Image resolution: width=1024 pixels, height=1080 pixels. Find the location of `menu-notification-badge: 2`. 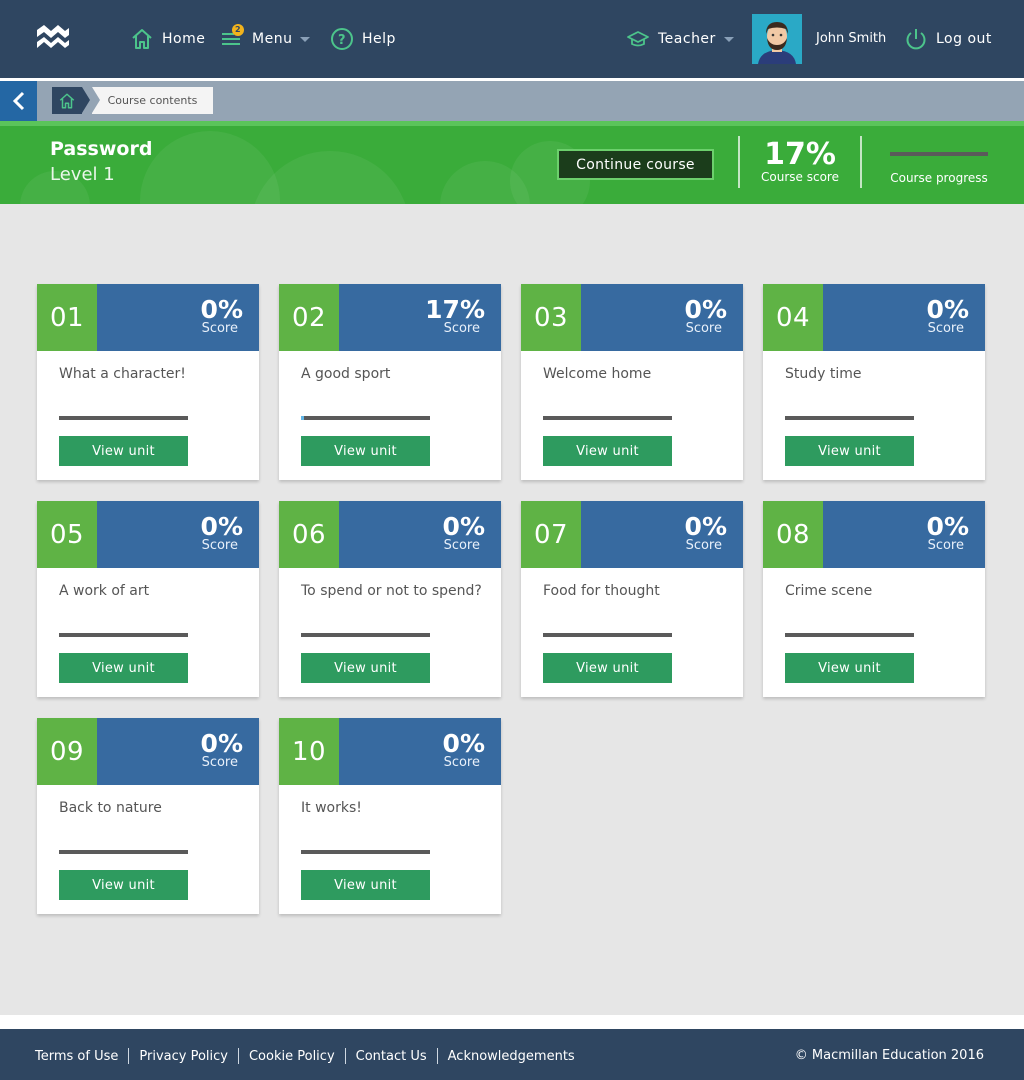

menu-notification-badge: 2 is located at coordinates (238, 30).